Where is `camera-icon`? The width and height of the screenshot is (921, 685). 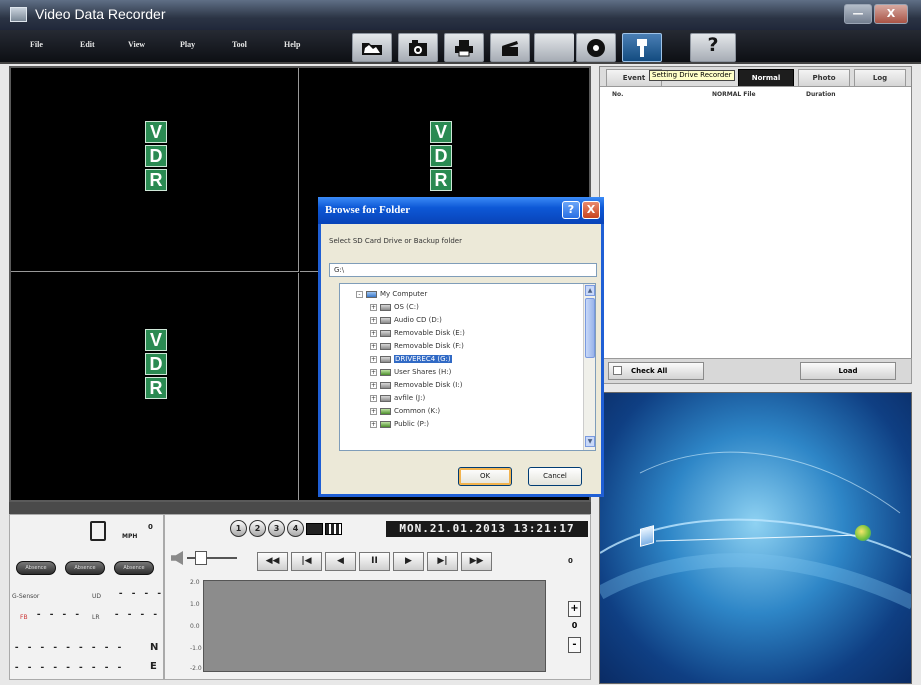 camera-icon is located at coordinates (418, 48).